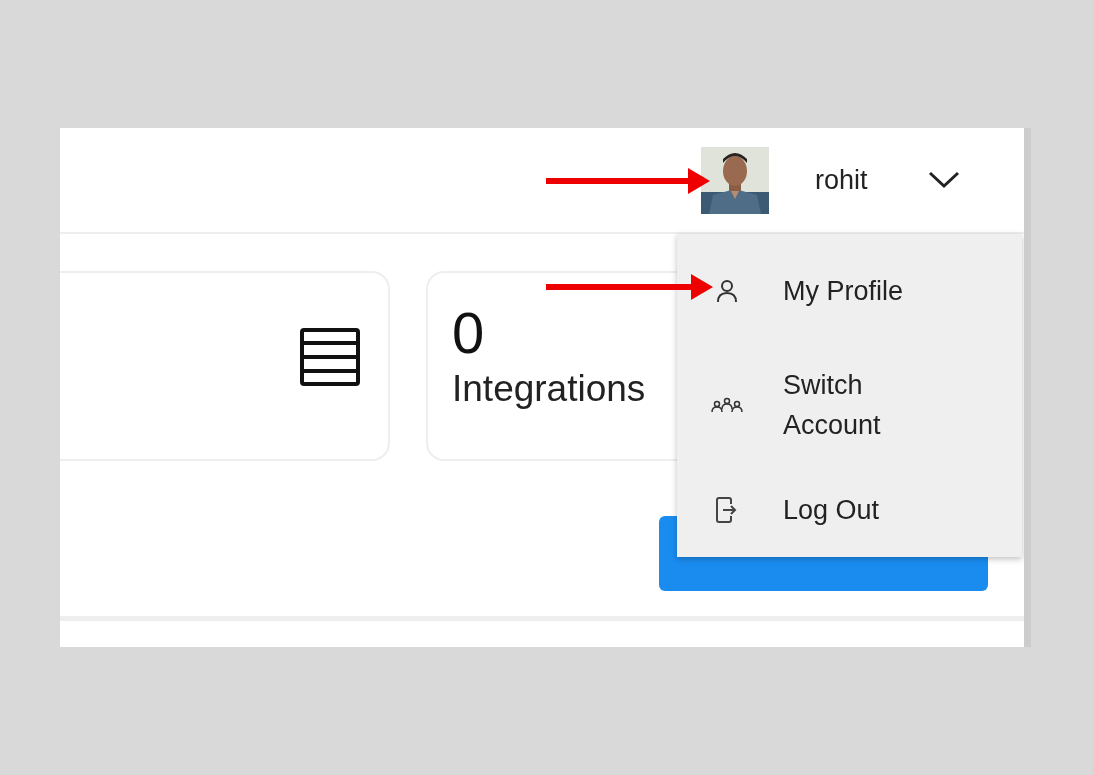  Describe the element at coordinates (549, 389) in the screenshot. I see `stat-label: Integrations` at that location.